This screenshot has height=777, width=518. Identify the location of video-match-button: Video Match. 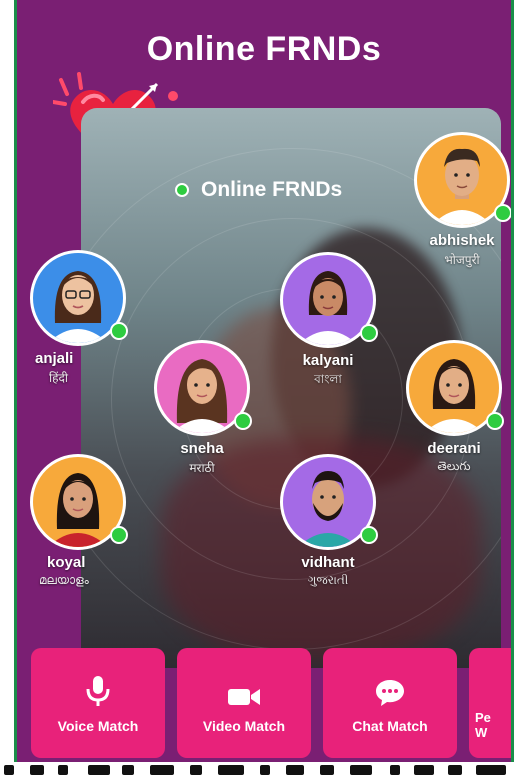
(244, 703).